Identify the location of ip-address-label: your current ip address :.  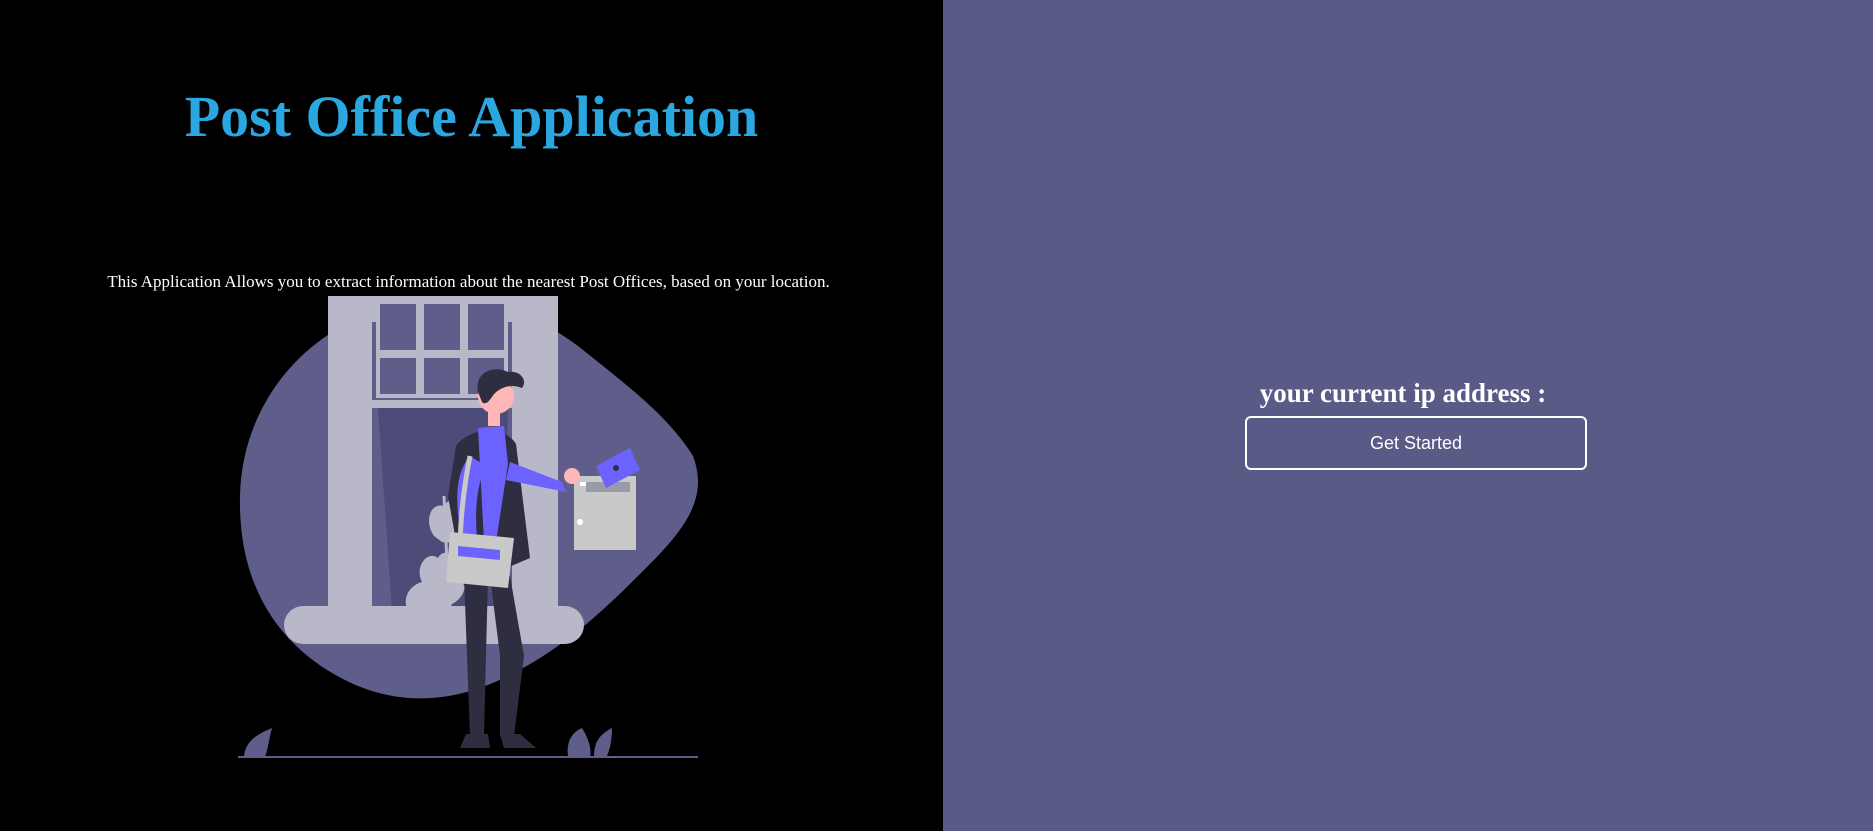
(1403, 393).